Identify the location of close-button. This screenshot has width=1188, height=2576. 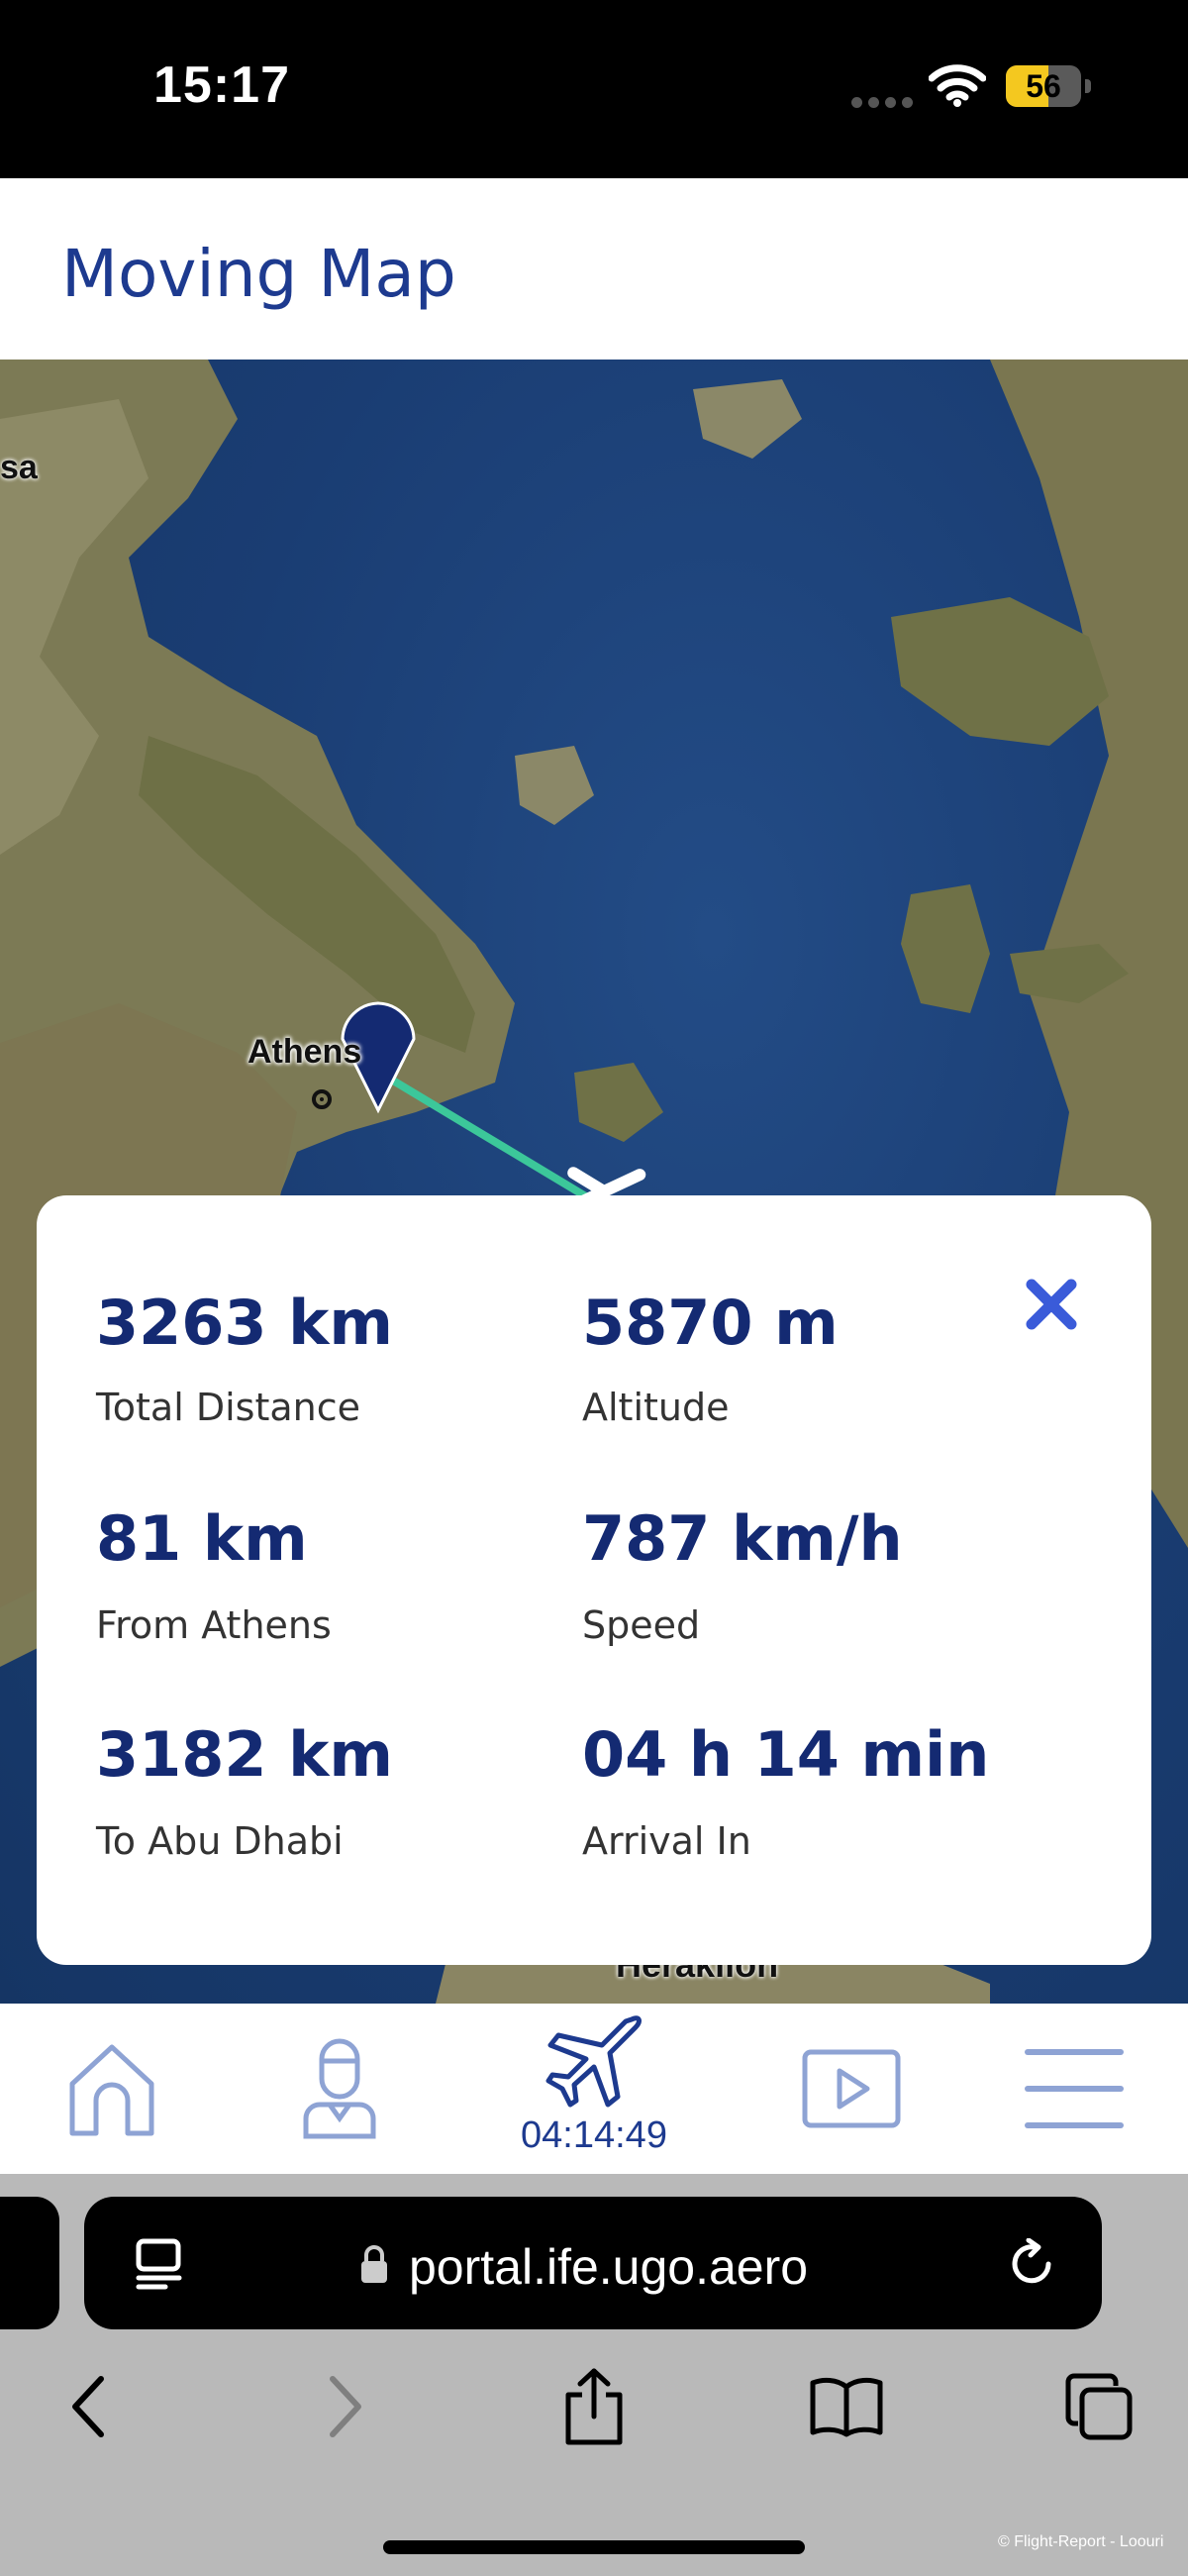
(1051, 1304).